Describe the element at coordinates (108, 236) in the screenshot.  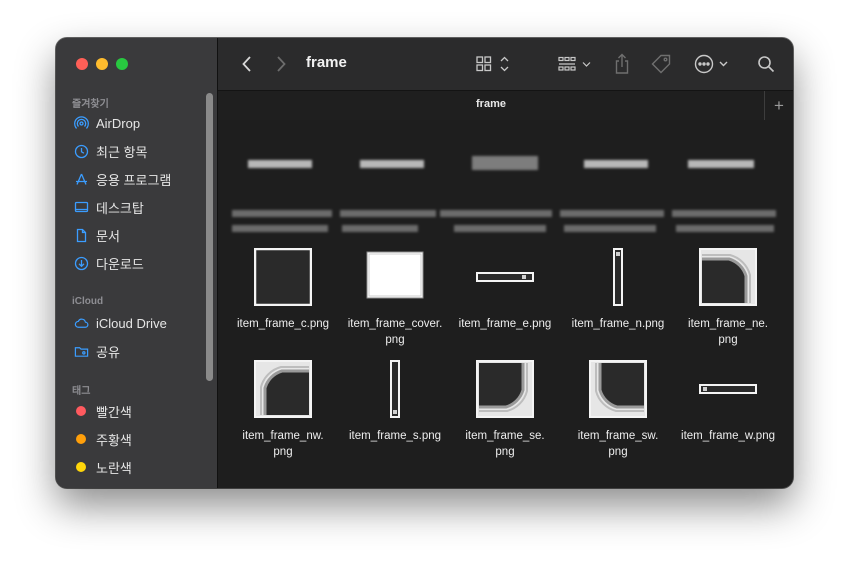
I see `sidebar-item-label: 문서` at that location.